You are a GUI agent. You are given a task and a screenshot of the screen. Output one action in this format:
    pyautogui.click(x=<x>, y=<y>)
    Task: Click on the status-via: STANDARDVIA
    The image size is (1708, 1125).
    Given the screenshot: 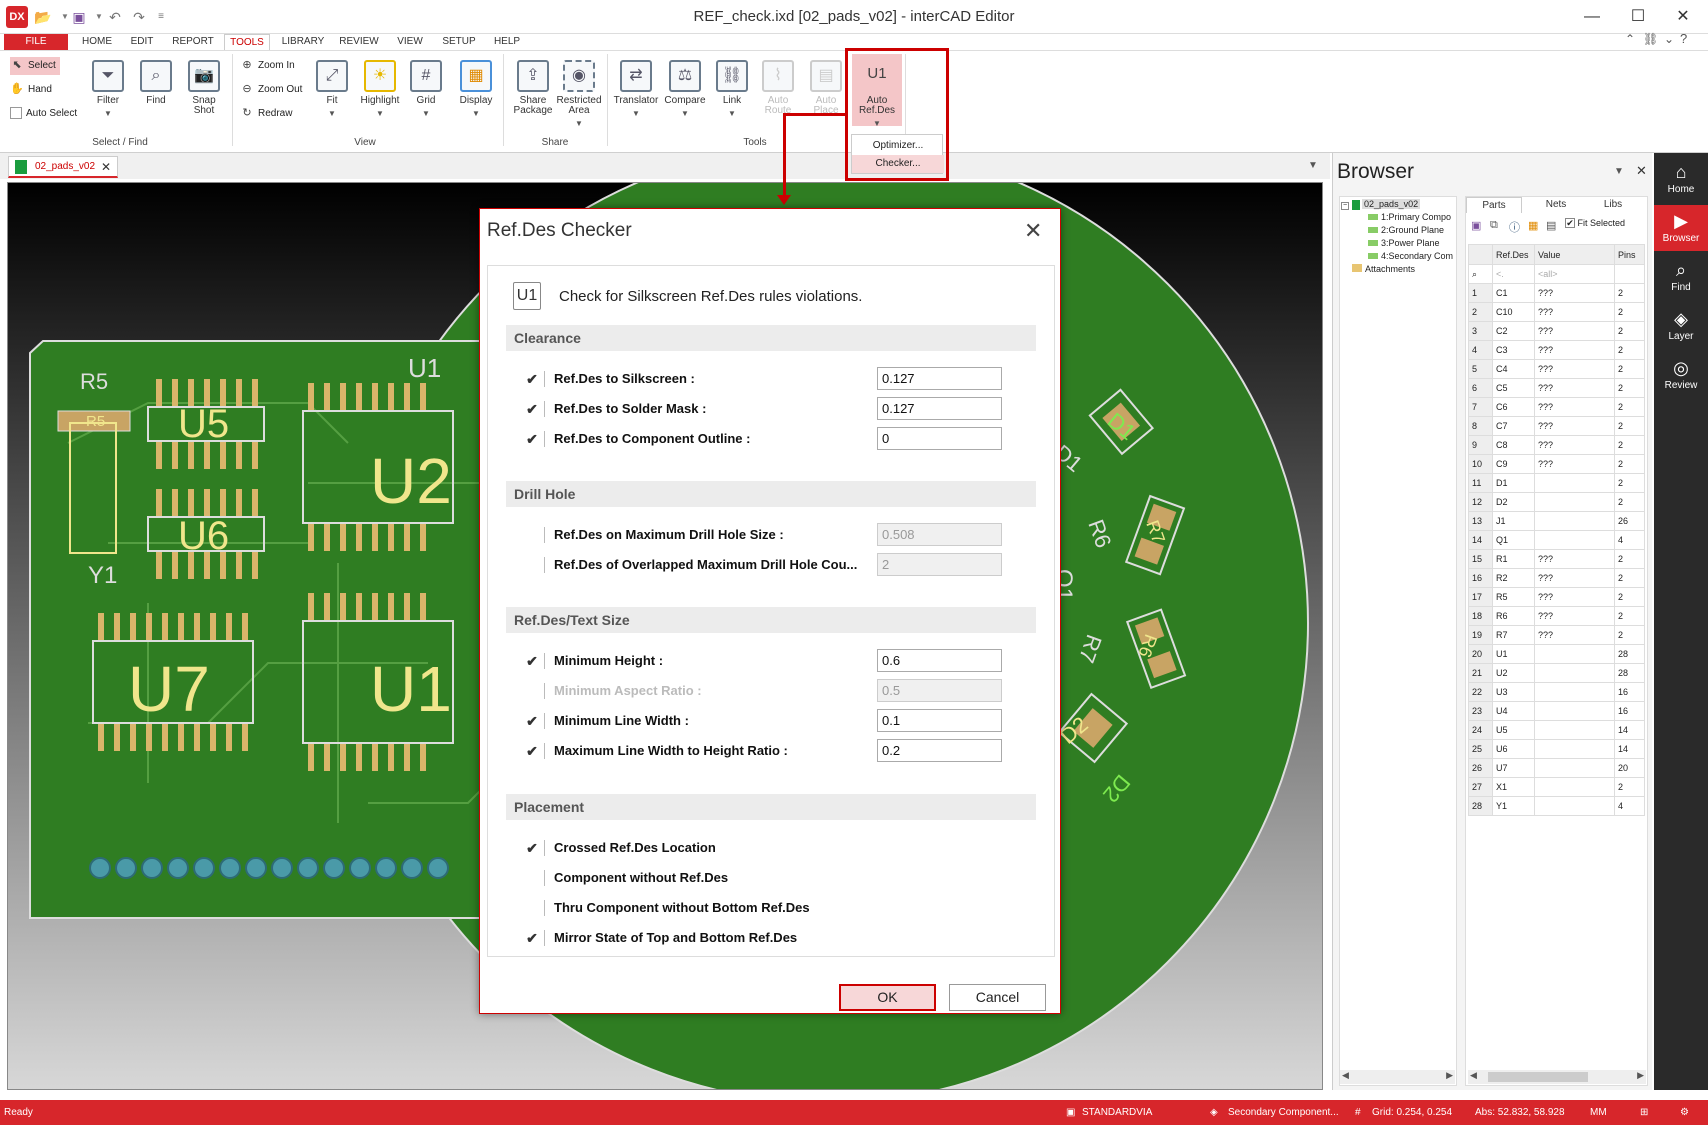 What is the action you would take?
    pyautogui.click(x=1117, y=1112)
    